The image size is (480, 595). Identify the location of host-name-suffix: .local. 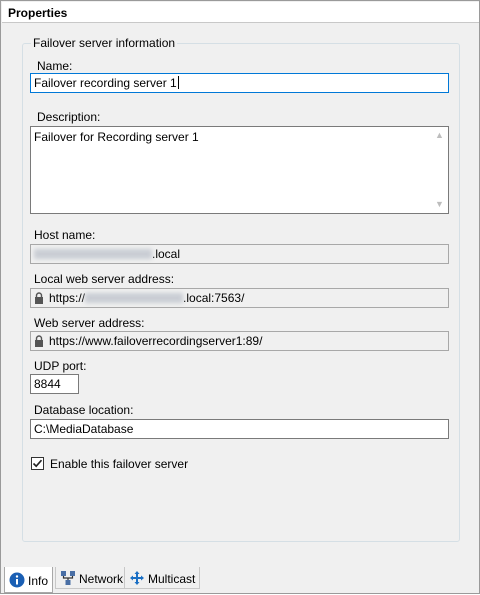
(166, 254).